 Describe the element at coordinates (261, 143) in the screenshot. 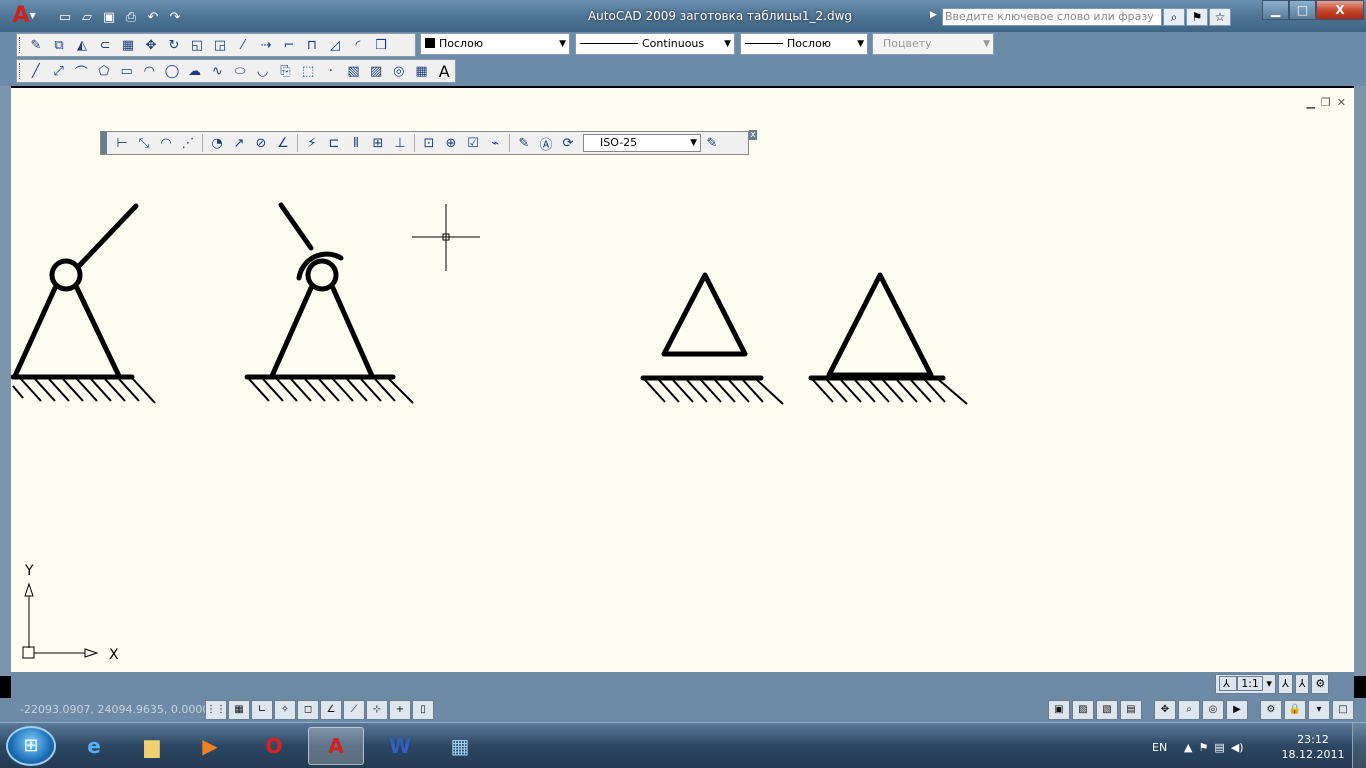

I see `diameter-dim-icon: ⊘` at that location.